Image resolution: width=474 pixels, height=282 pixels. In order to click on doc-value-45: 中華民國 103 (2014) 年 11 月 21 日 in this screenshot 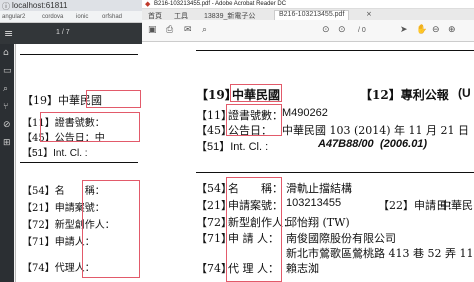, I will do `click(376, 130)`.